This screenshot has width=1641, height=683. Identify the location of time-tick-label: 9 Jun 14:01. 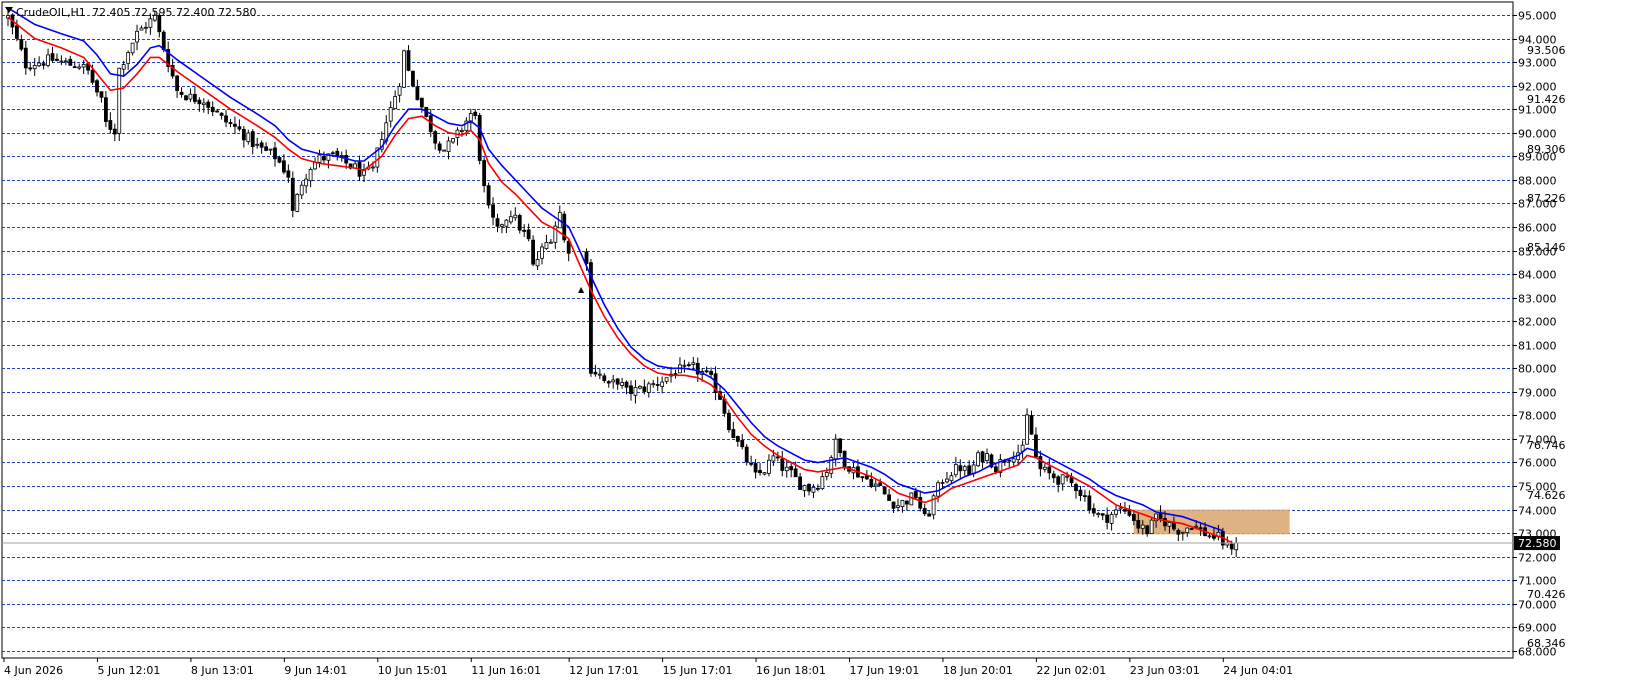
(315, 670).